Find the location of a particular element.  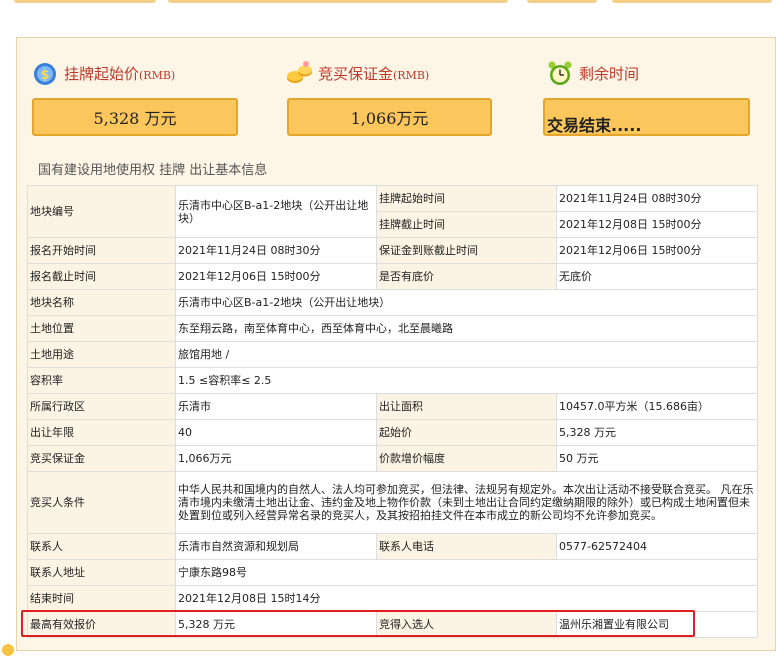

table-value: 乐清市自然资源和规划局 is located at coordinates (276, 546).